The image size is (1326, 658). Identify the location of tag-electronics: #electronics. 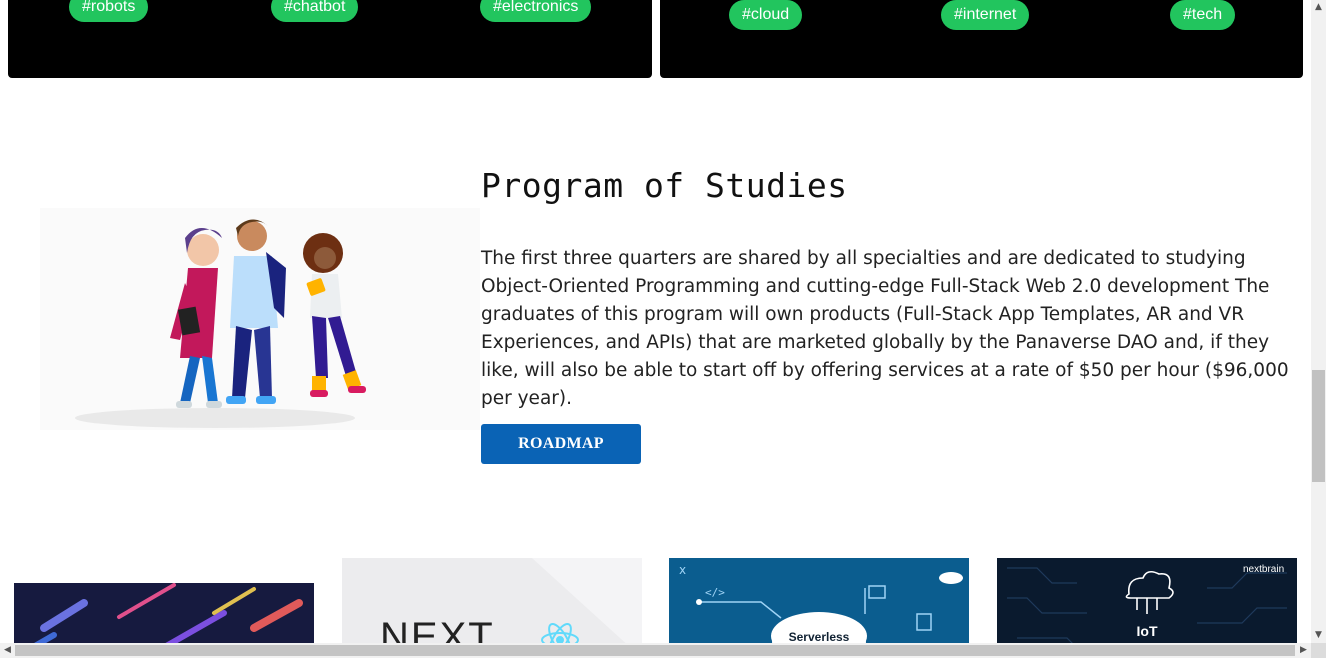
(536, 11).